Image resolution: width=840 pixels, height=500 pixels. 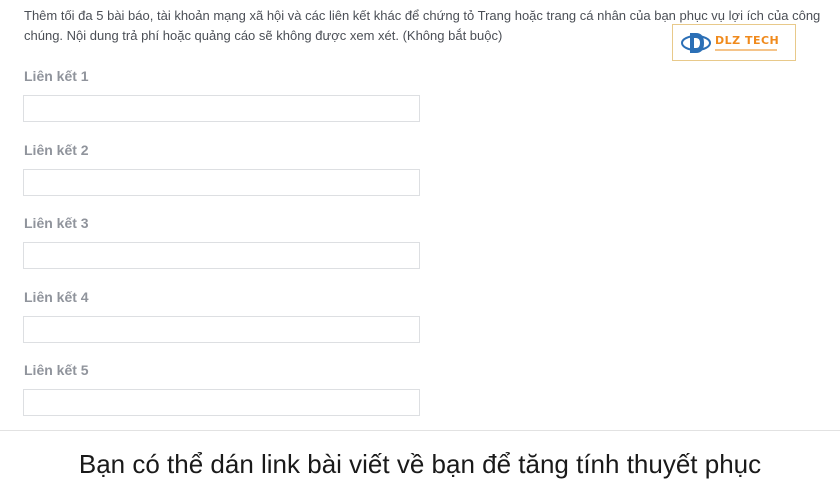 I want to click on link-2-input, so click(x=221, y=182).